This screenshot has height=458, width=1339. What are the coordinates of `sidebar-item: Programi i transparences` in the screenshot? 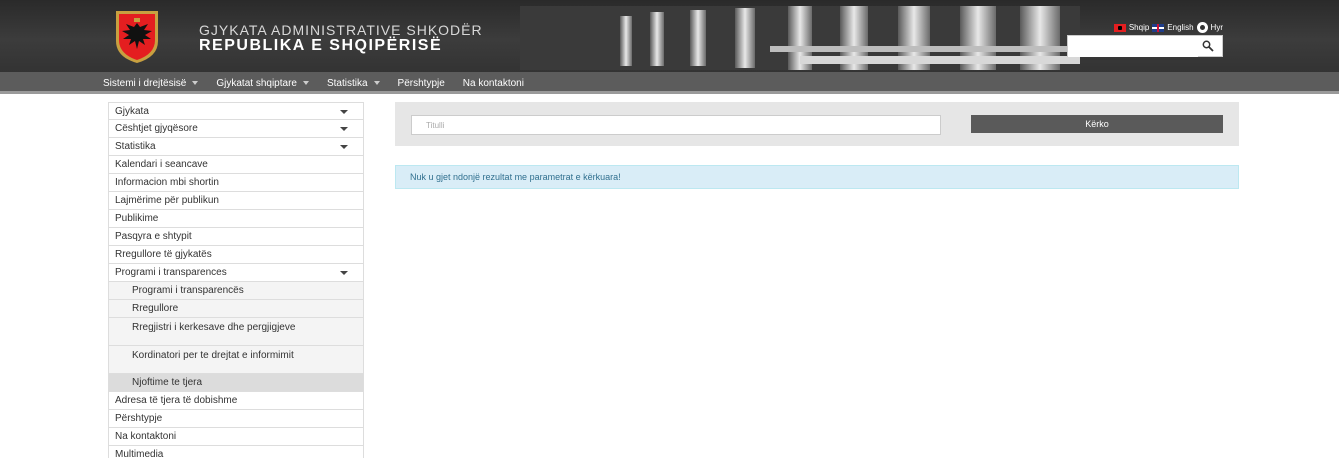 It's located at (236, 273).